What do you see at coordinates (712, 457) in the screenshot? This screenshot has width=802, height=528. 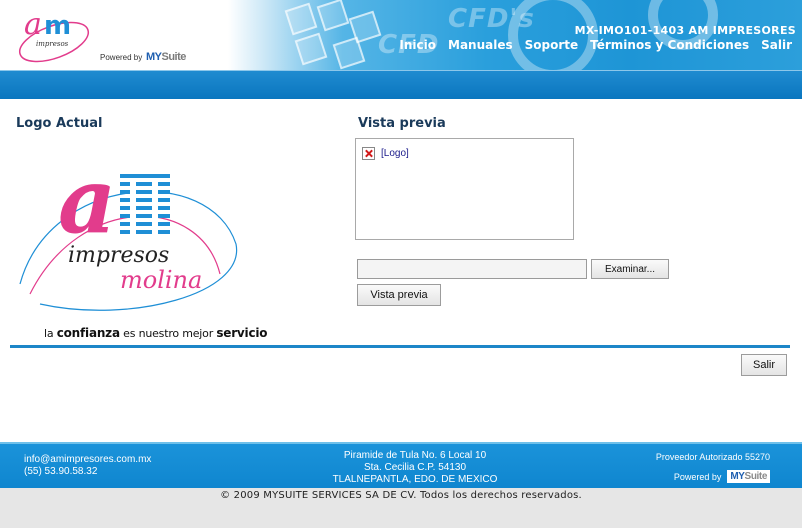 I see `footer-authorized: Proveedor Autorizado 55270` at bounding box center [712, 457].